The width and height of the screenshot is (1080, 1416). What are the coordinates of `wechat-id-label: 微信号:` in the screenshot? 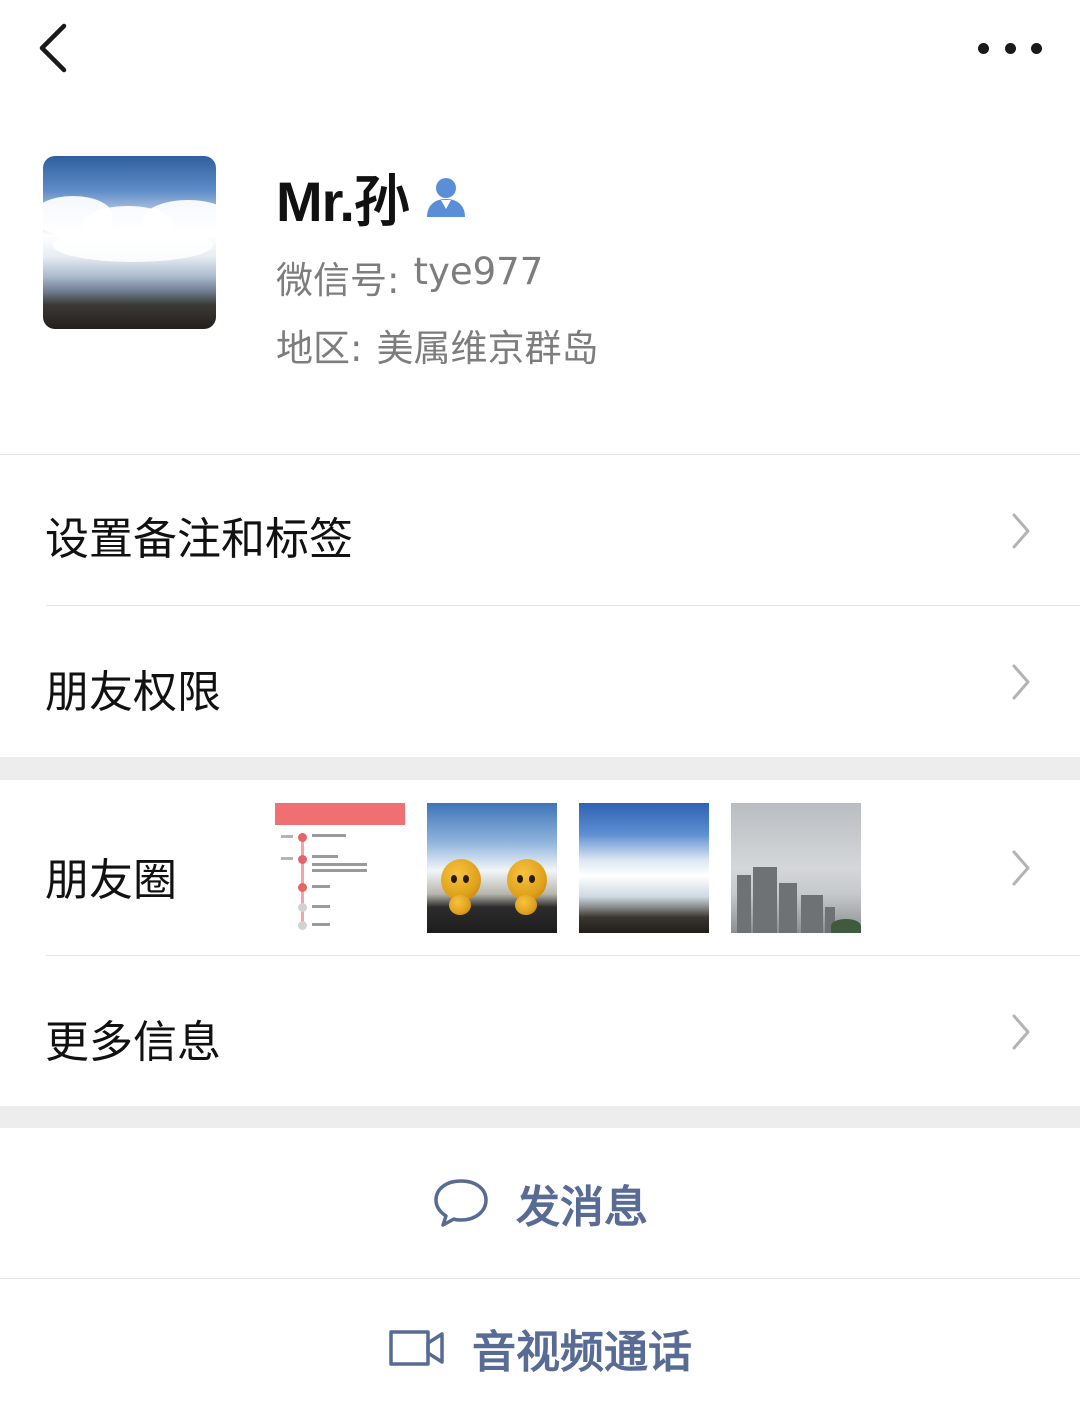 It's located at (338, 280).